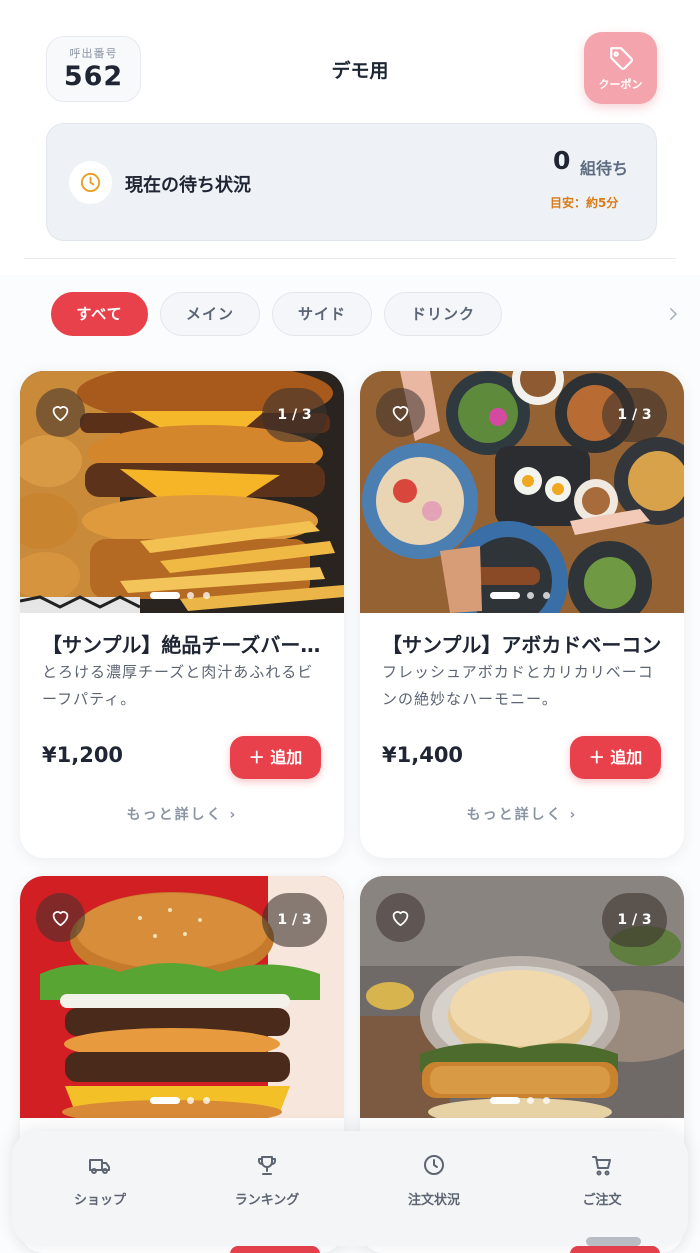 Image resolution: width=700 pixels, height=1253 pixels. I want to click on wait-status-title: 現在の待ち状況, so click(188, 185).